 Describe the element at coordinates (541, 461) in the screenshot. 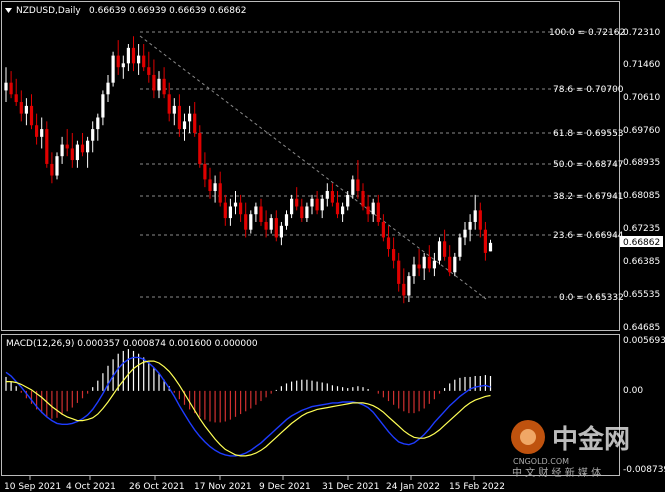

I see `brand-domain: CNGOLD.COM` at that location.